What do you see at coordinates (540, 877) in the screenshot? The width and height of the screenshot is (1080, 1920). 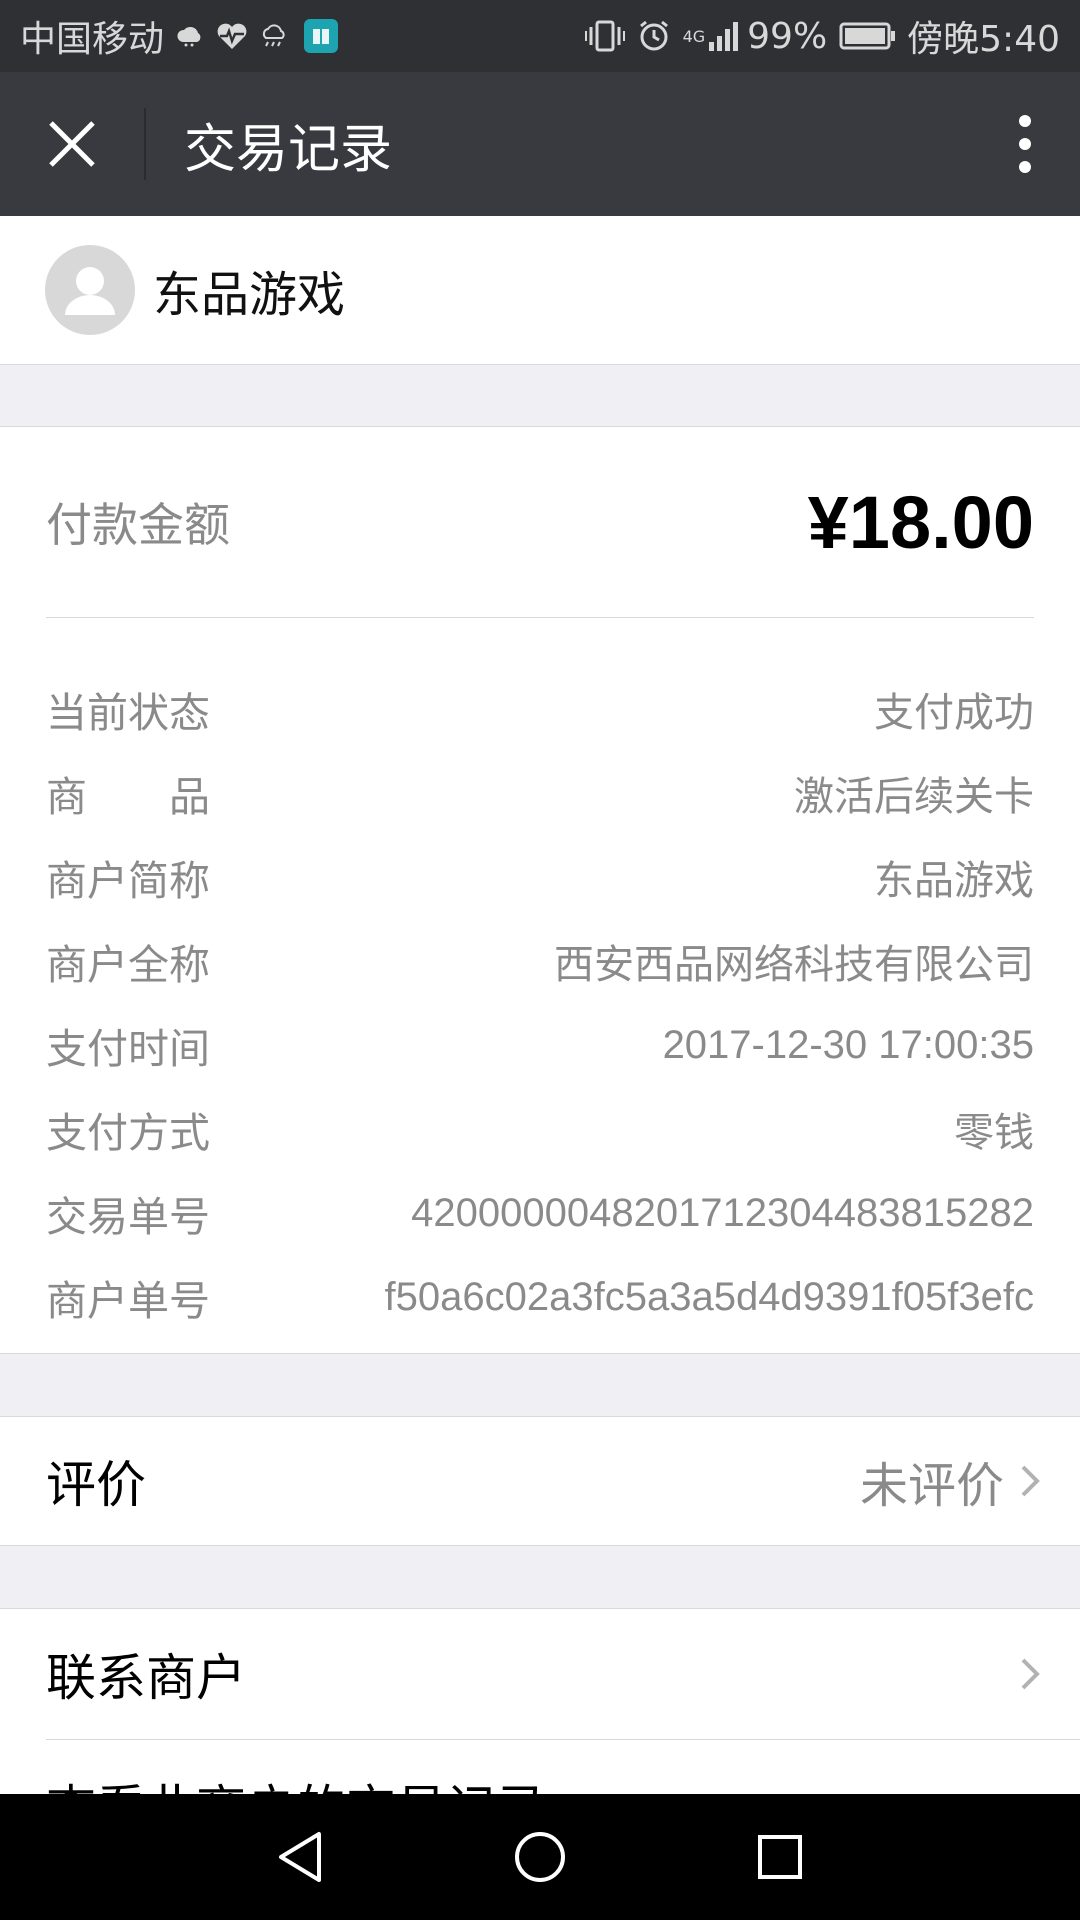 I see `detail-row-merchant-short: 商户简称 东品游戏` at bounding box center [540, 877].